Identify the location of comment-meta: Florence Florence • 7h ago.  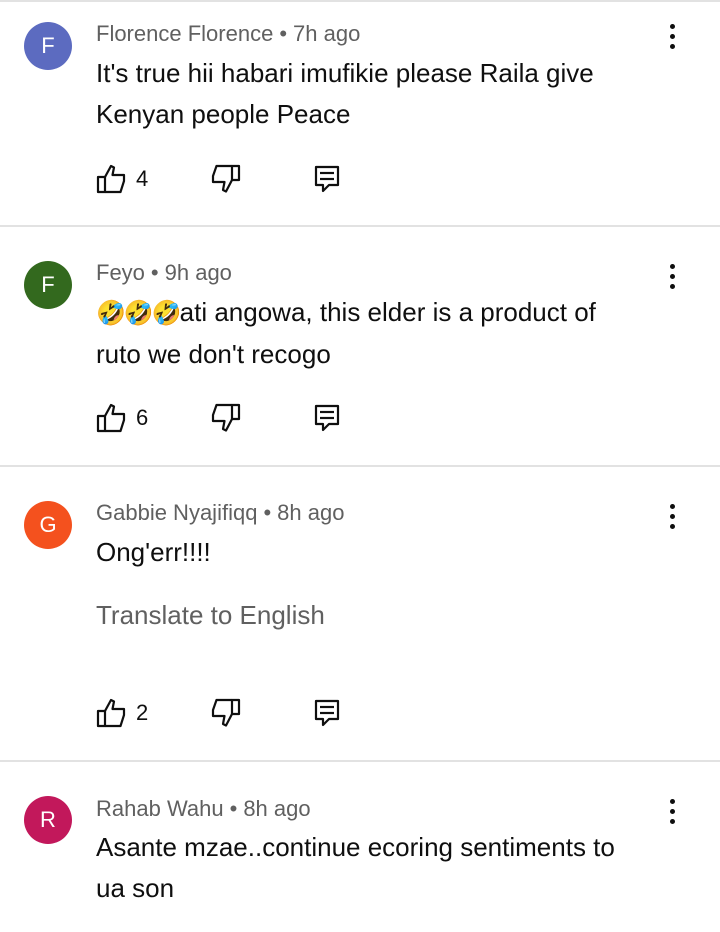
(228, 34).